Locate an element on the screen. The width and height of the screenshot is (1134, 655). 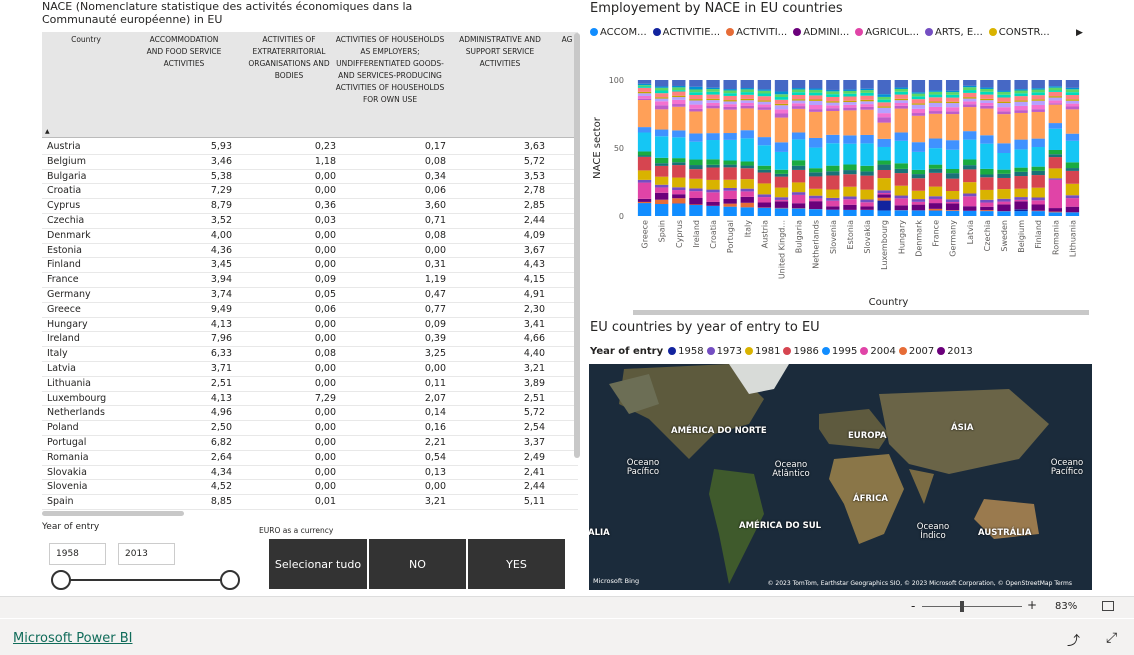
table-row: Bulgaria 5,38 0,00 0,34 3,53 is located at coordinates (310, 177).